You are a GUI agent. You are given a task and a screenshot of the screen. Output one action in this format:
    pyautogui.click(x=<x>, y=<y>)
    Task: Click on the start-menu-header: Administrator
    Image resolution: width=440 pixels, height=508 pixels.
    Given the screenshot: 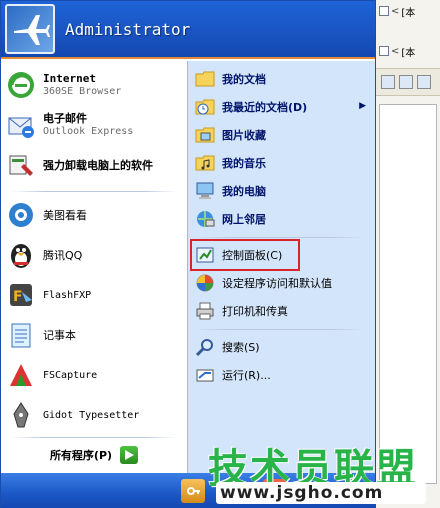 What is the action you would take?
    pyautogui.click(x=188, y=30)
    